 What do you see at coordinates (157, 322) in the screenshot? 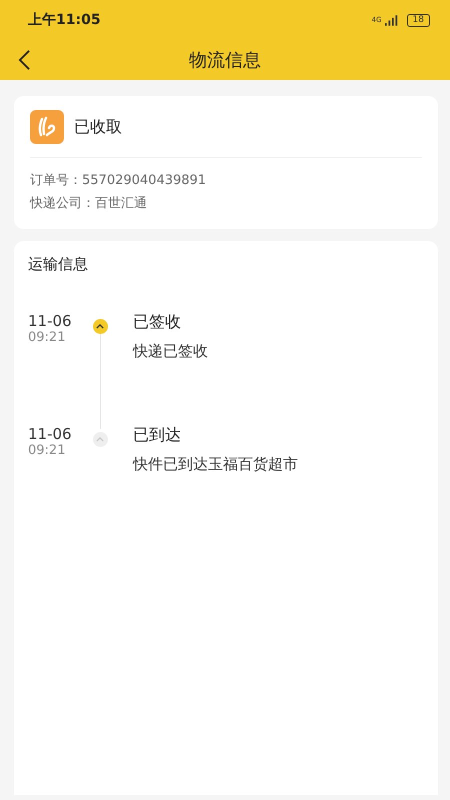
I see `event-title: 已签收` at bounding box center [157, 322].